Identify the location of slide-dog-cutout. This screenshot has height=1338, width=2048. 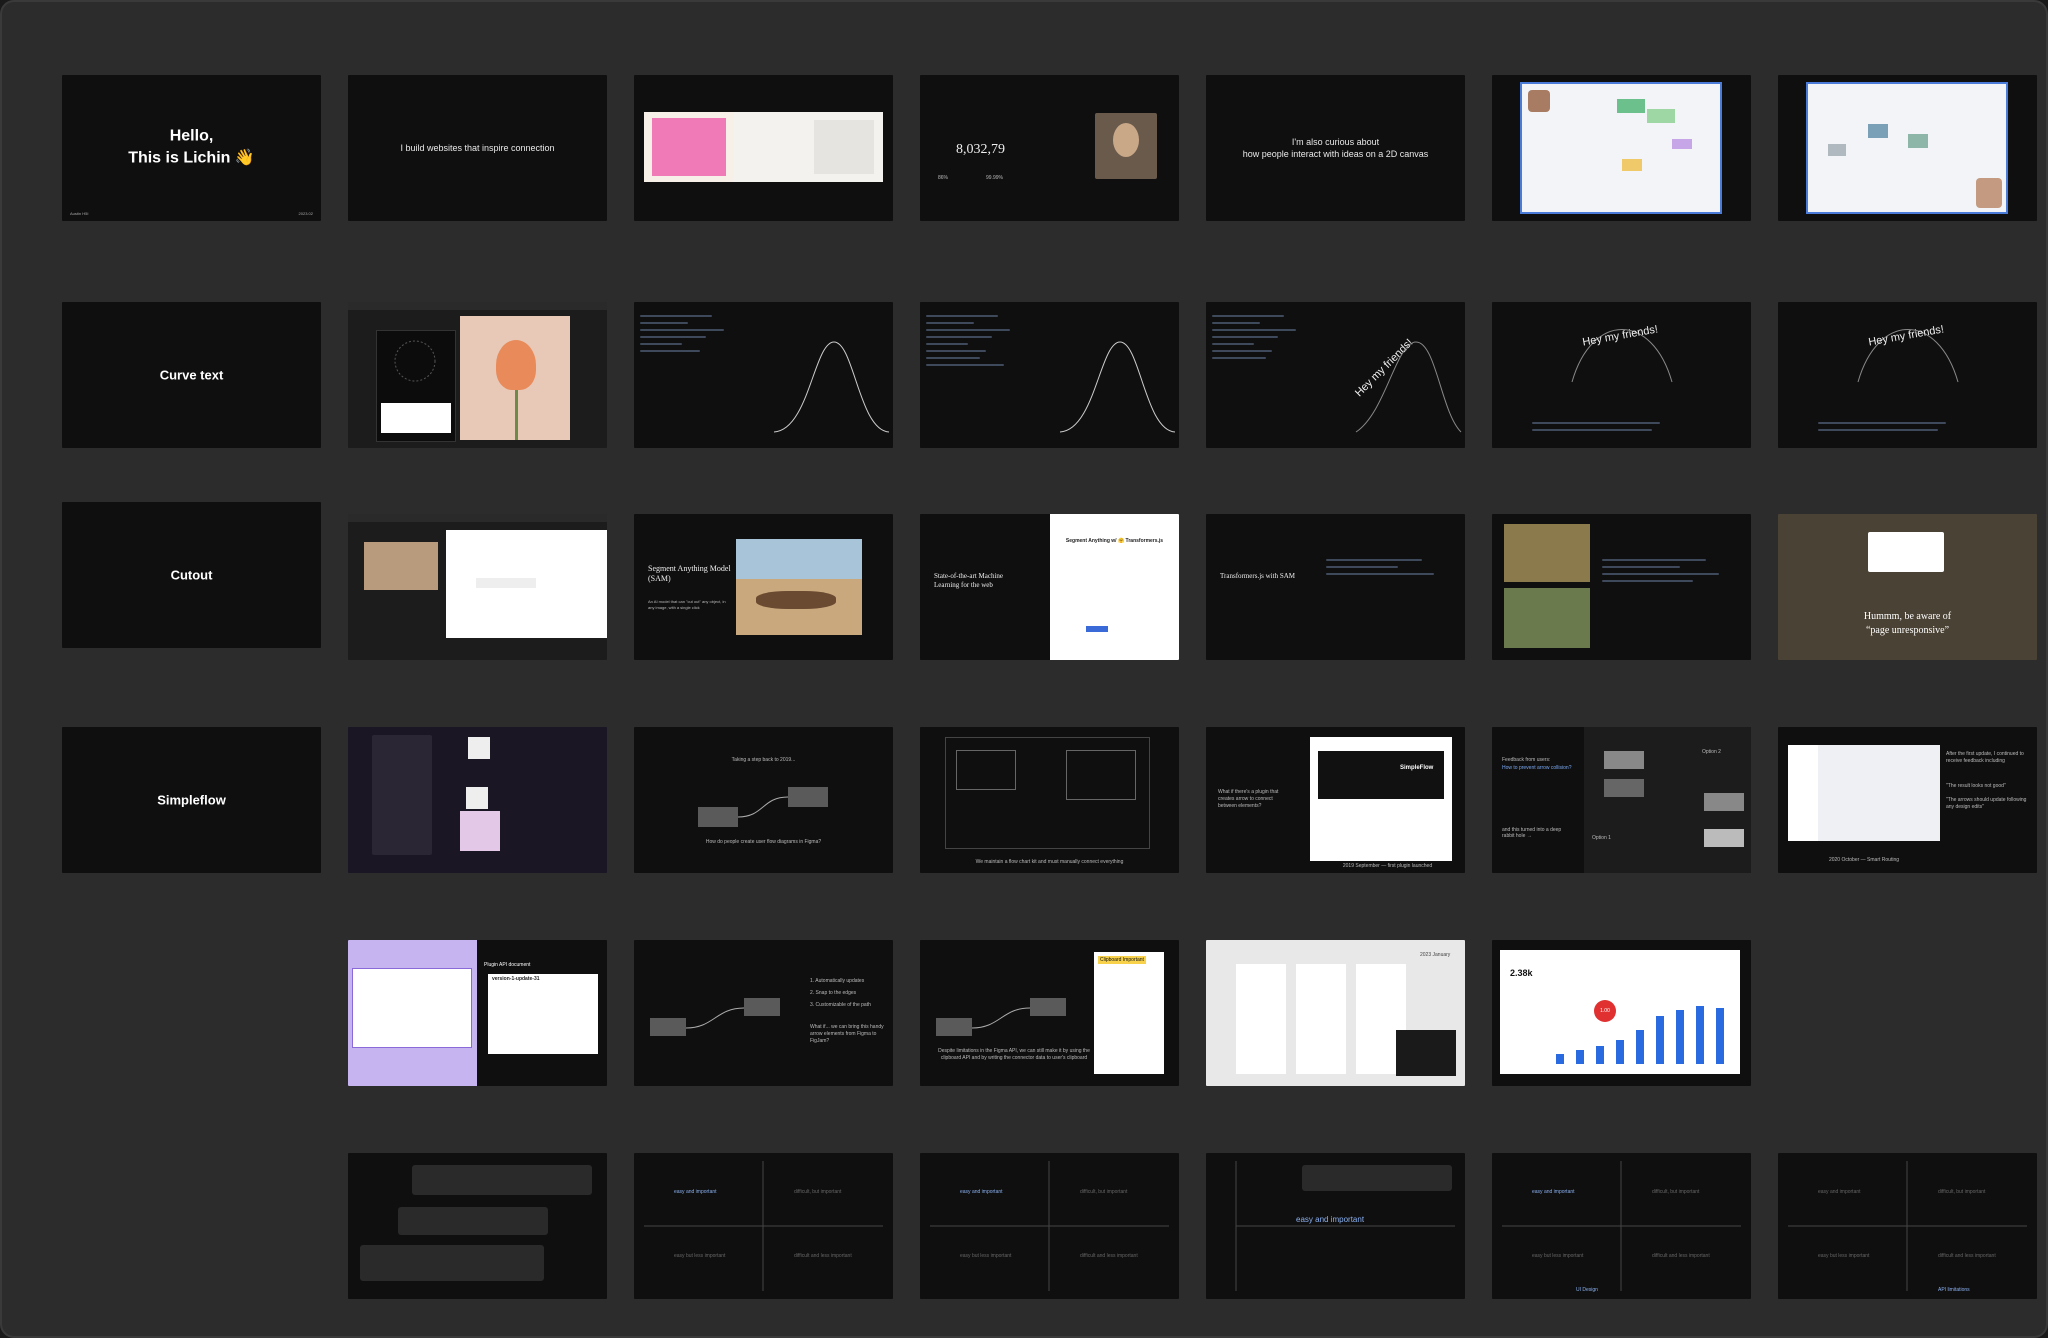
(1621, 587).